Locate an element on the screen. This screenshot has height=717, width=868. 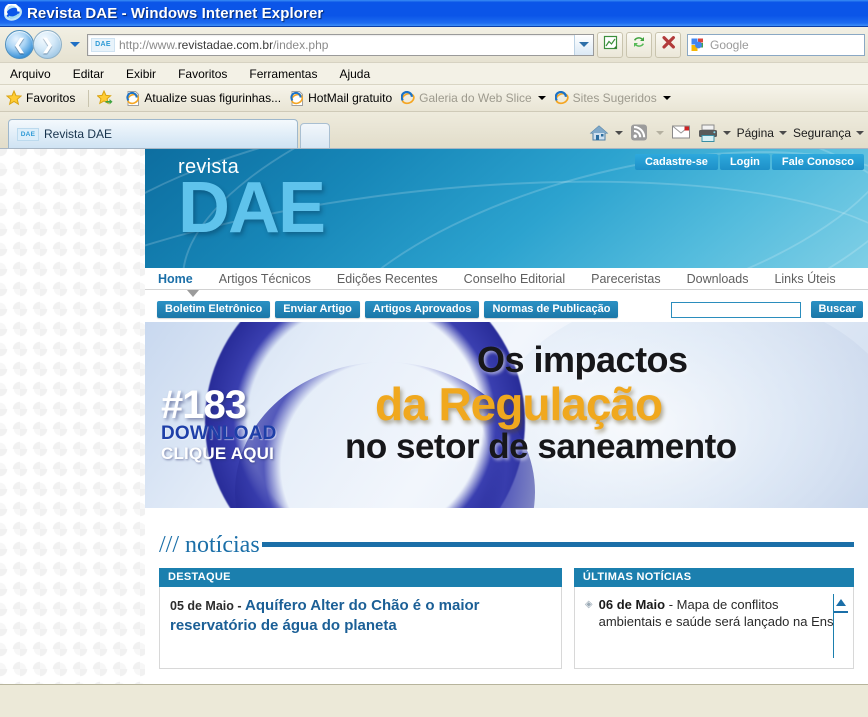
menu-item-exibir: Exibir is located at coordinates (141, 74).